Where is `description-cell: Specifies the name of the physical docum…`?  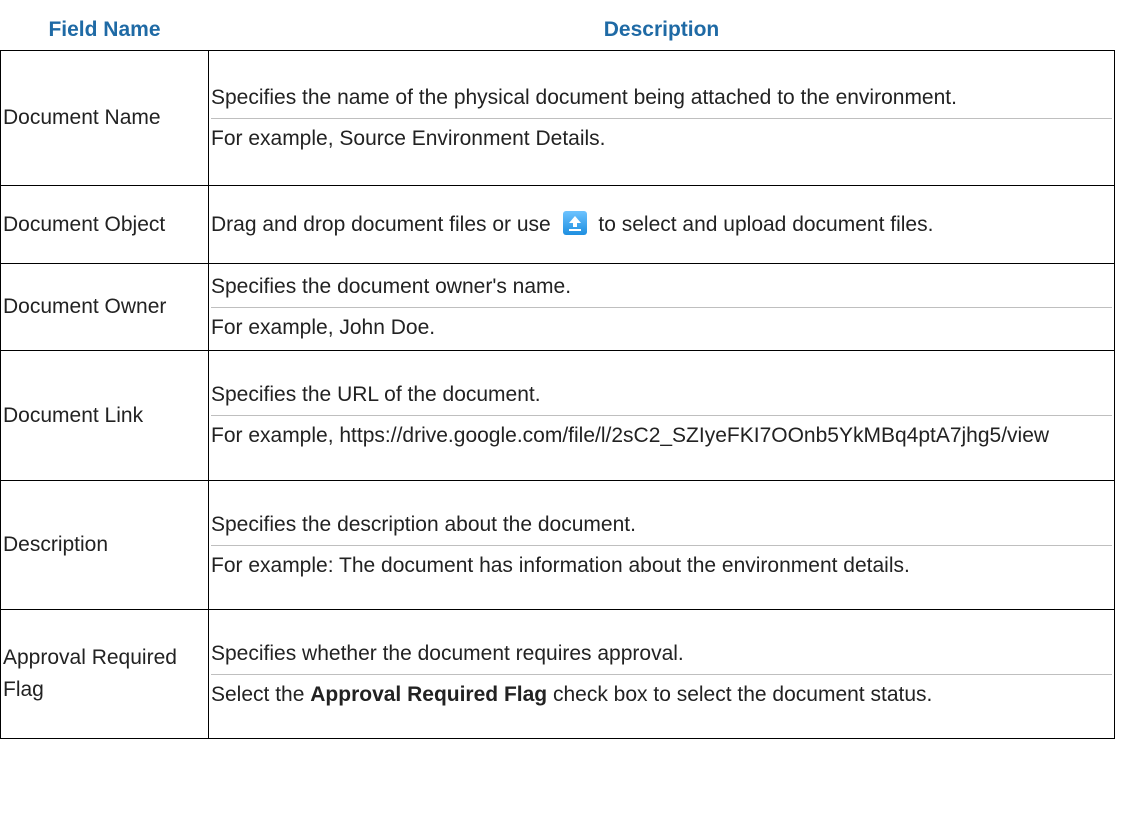
description-cell: Specifies the name of the physical docum… is located at coordinates (661, 118).